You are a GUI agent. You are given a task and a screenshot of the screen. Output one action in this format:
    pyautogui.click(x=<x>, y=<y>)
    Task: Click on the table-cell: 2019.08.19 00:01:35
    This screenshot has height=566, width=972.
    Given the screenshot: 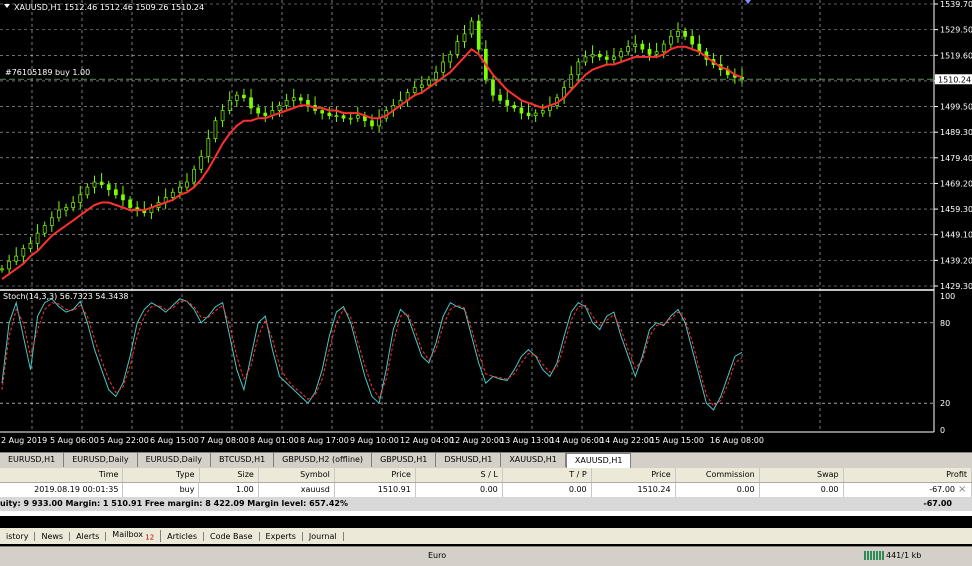 What is the action you would take?
    pyautogui.click(x=61, y=490)
    